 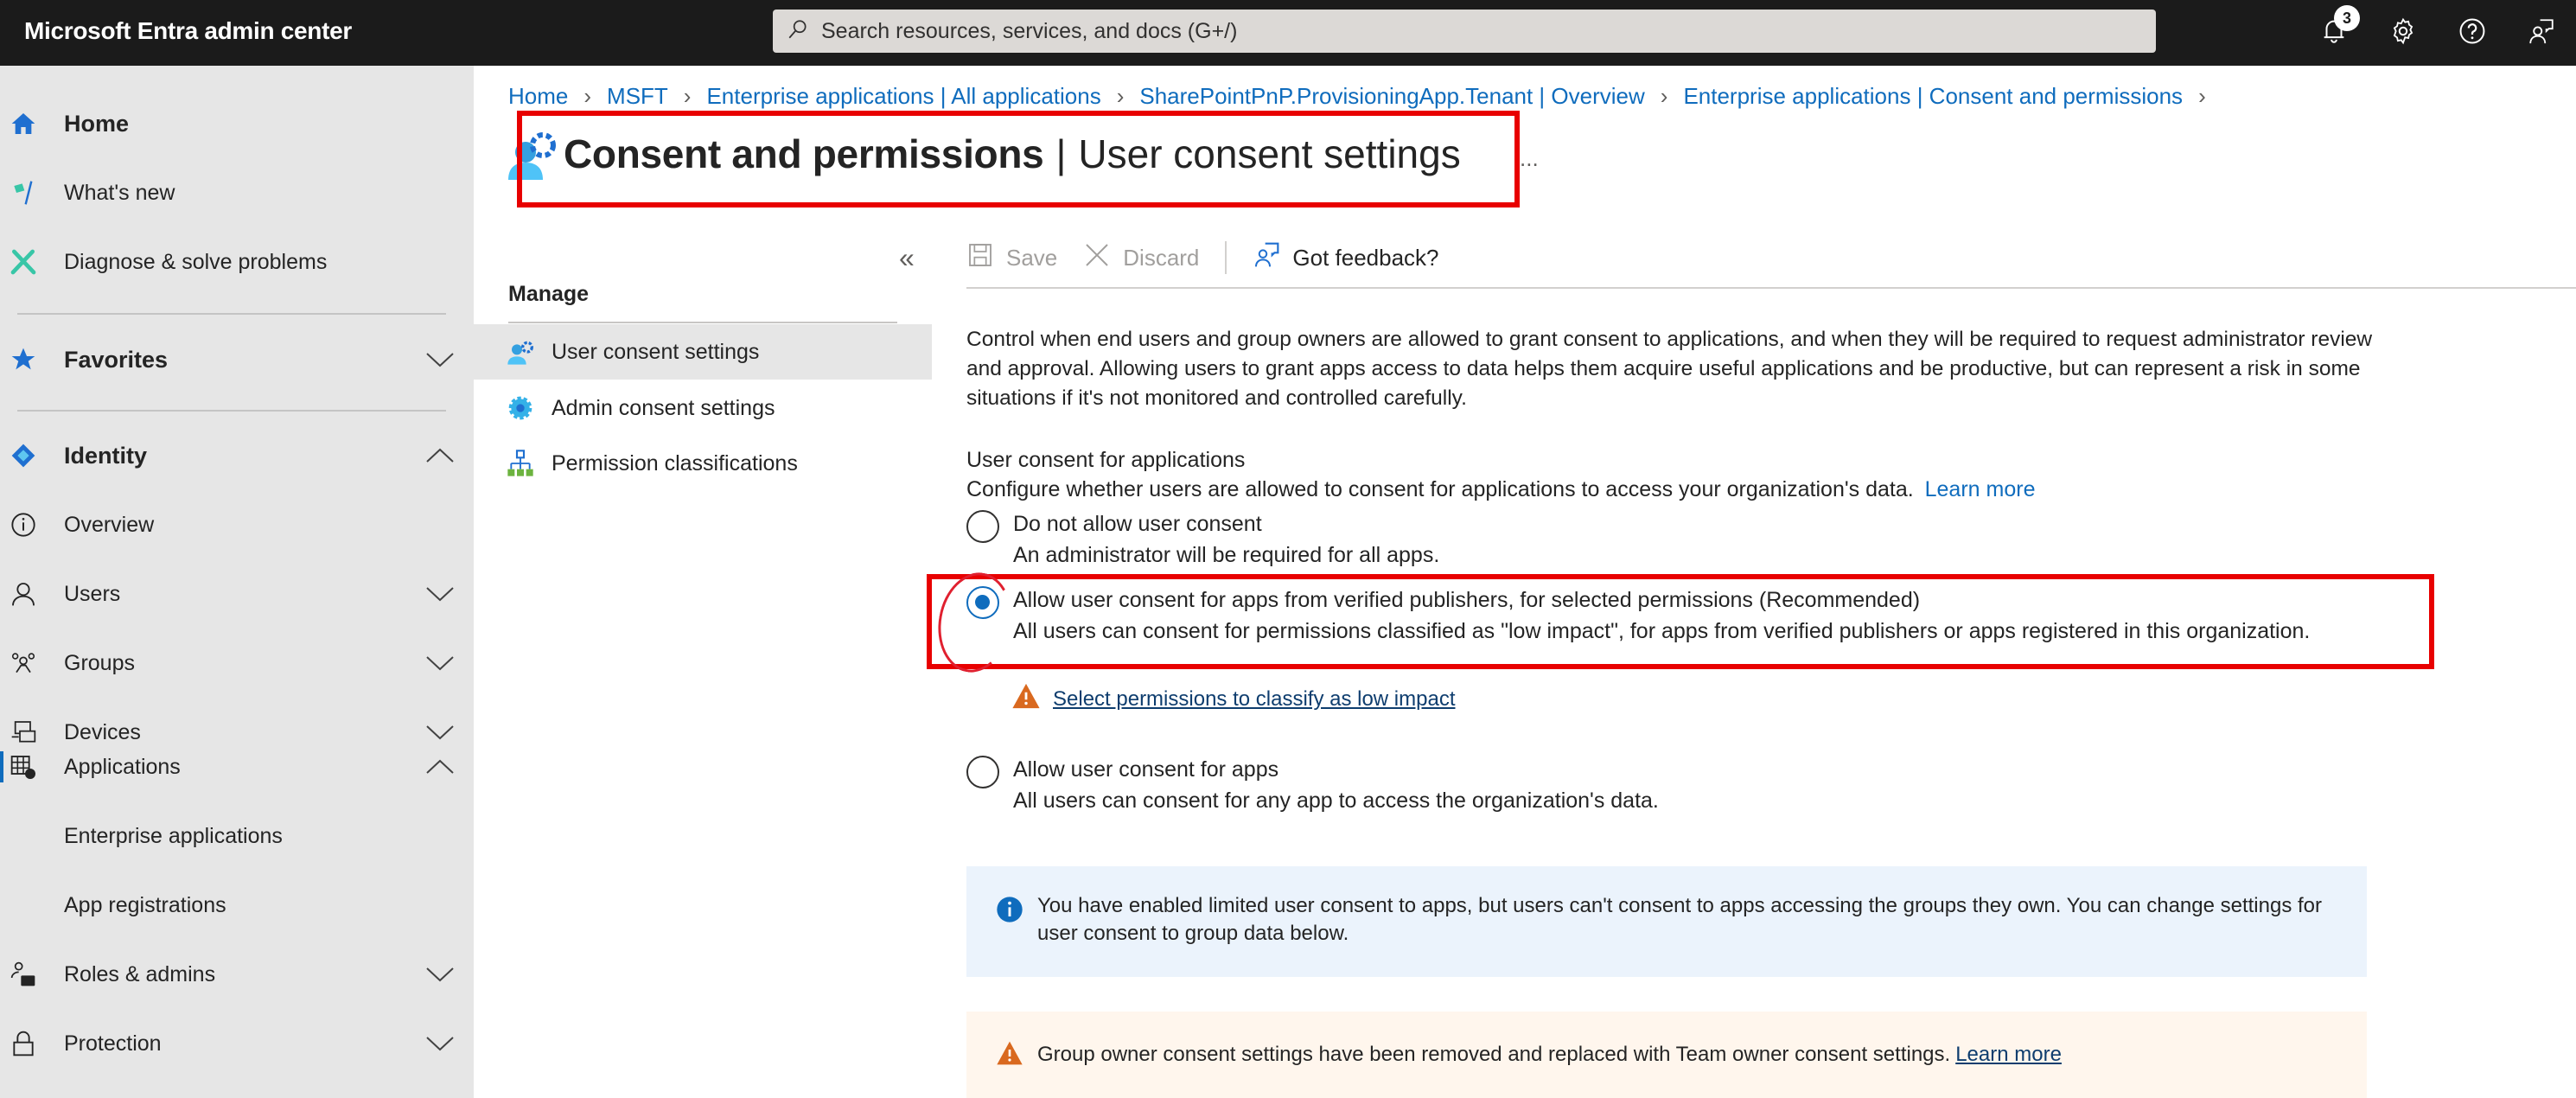 I want to click on top-bar: Microsoft Entra admin center 3, so click(x=1288, y=33).